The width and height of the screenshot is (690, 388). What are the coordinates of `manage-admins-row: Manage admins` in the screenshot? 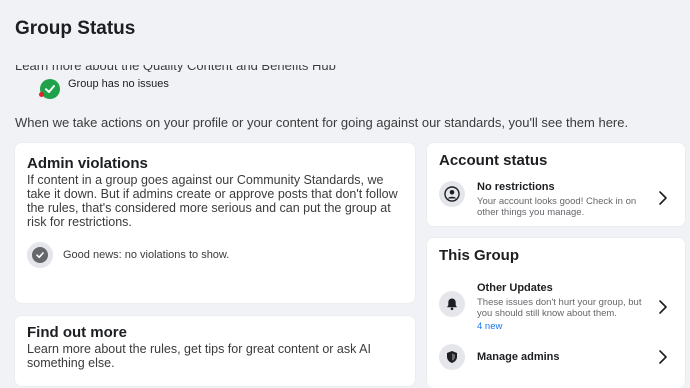 It's located at (499, 357).